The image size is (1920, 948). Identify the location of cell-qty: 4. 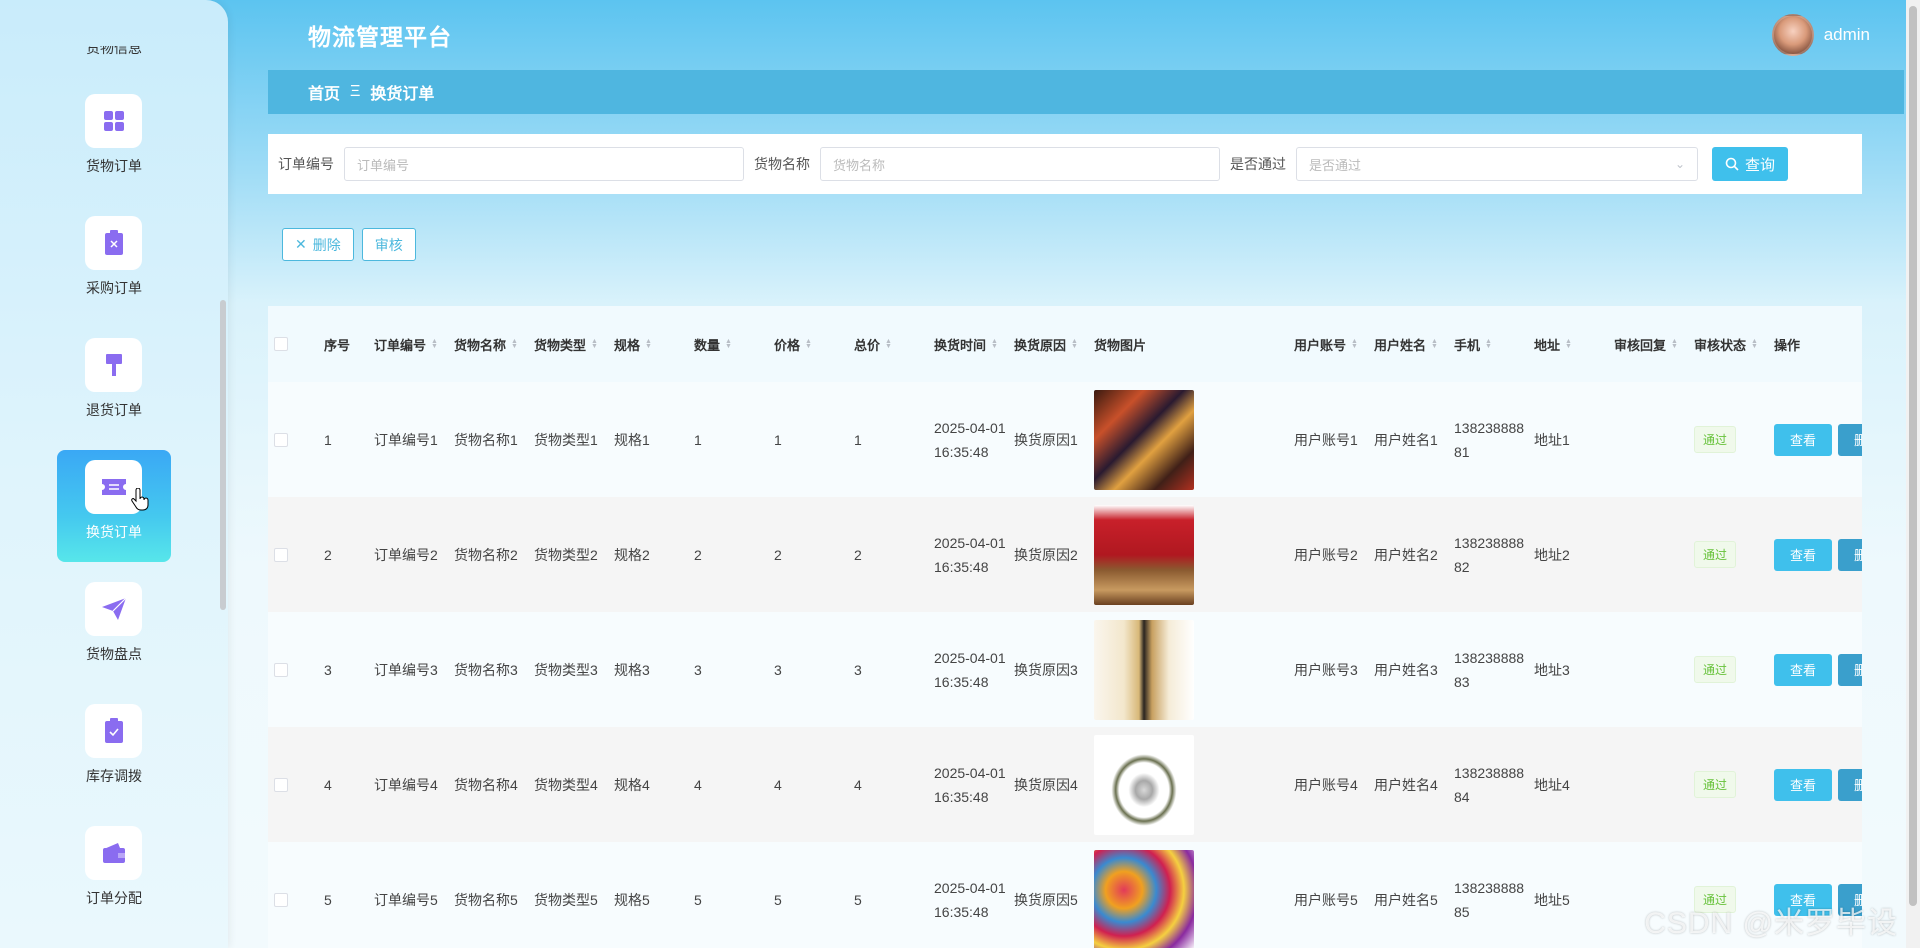
(698, 784).